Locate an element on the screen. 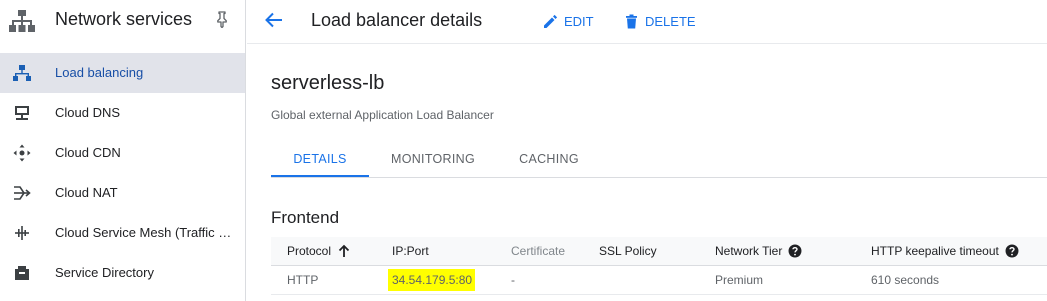  pencil-icon is located at coordinates (551, 21).